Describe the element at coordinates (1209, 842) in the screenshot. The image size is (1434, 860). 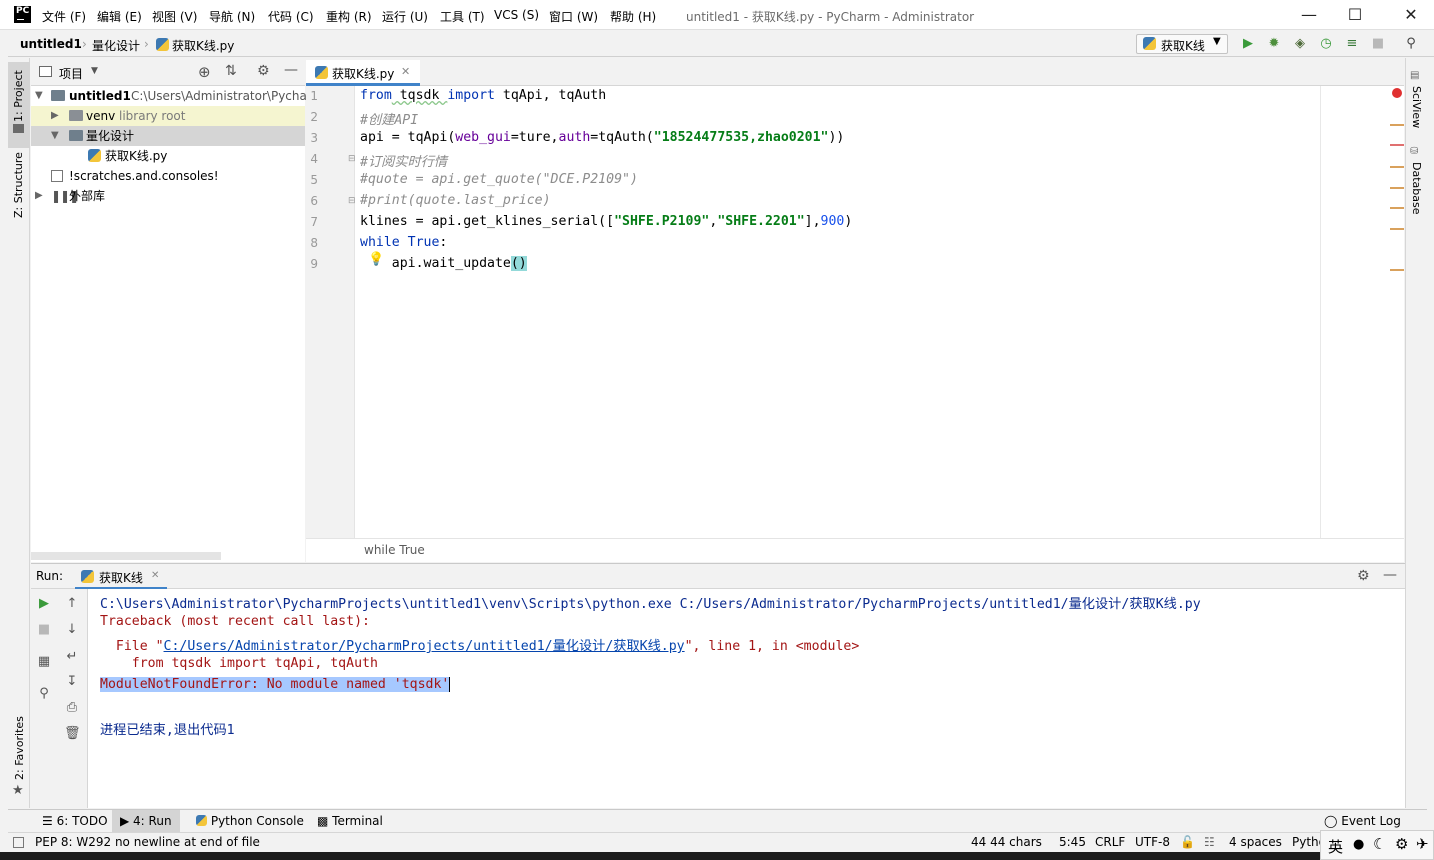
I see `inspector-icon: ☷` at that location.